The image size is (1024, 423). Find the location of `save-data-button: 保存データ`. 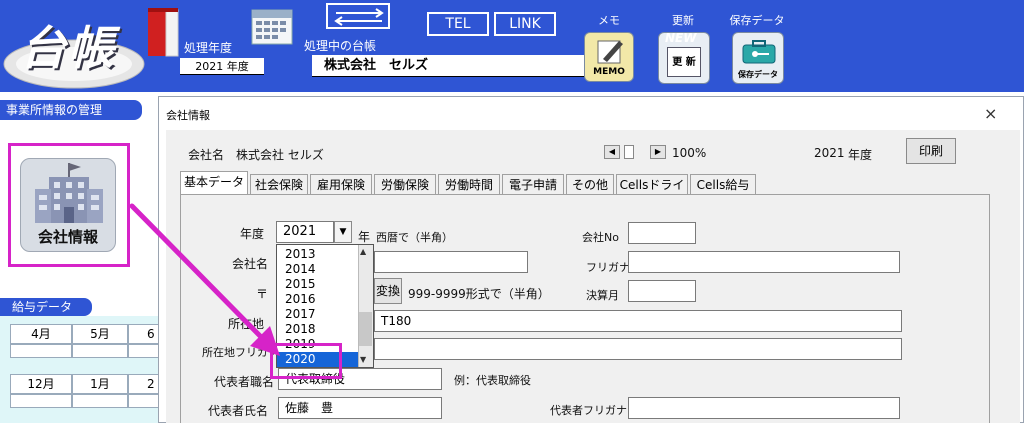

save-data-button: 保存データ is located at coordinates (758, 58).